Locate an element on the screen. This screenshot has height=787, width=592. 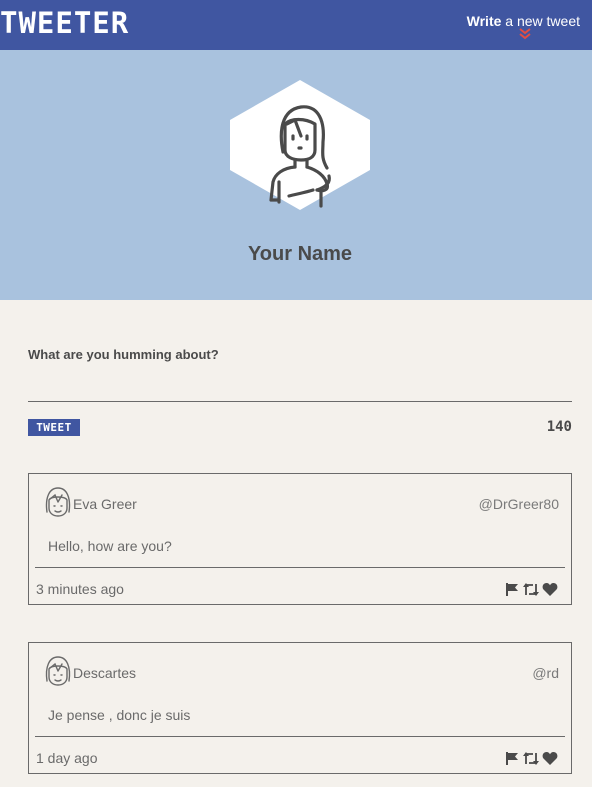
tweet-timestamp: 1 day ago is located at coordinates (67, 758).